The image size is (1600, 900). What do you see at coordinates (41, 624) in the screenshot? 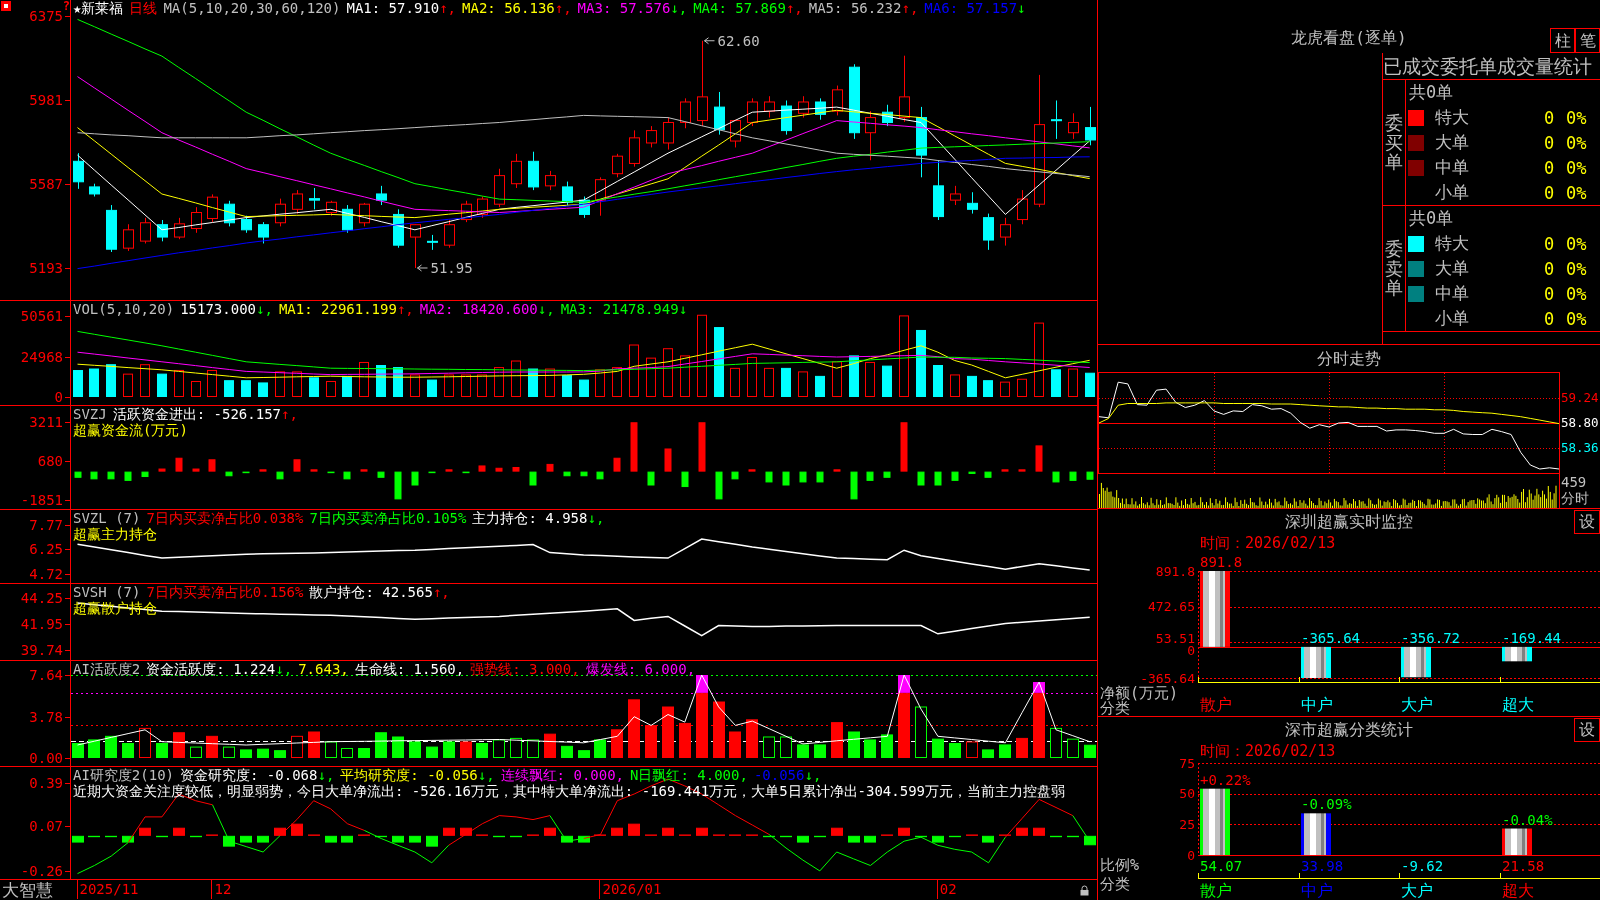
I see `axis-tick-label: 41.95` at bounding box center [41, 624].